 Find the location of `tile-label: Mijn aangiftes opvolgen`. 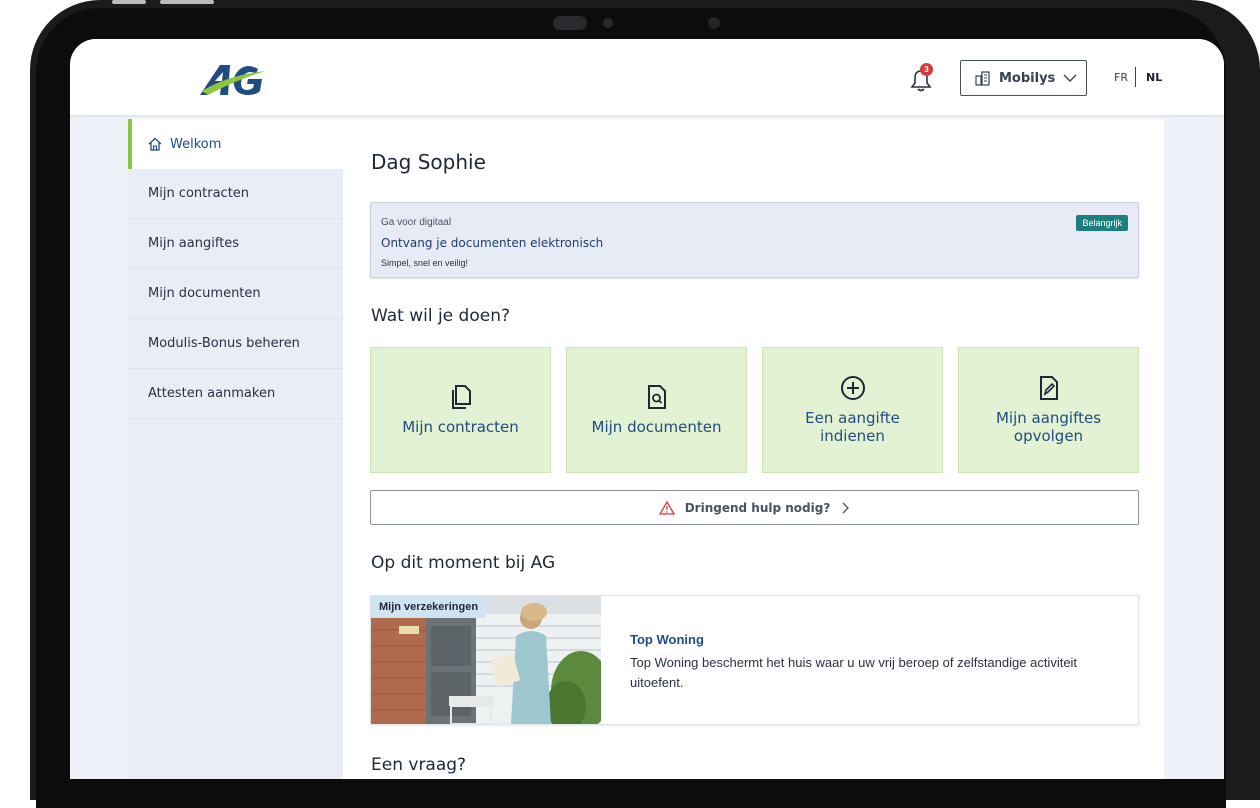

tile-label: Mijn aangiftes opvolgen is located at coordinates (1048, 427).